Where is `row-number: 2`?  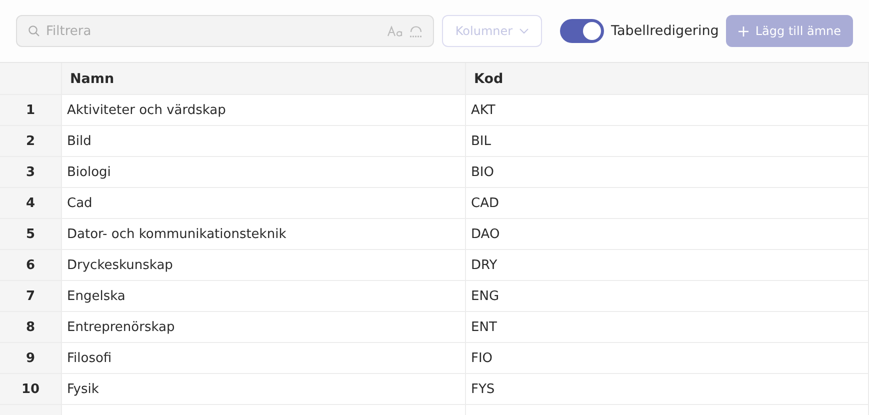 row-number: 2 is located at coordinates (31, 141).